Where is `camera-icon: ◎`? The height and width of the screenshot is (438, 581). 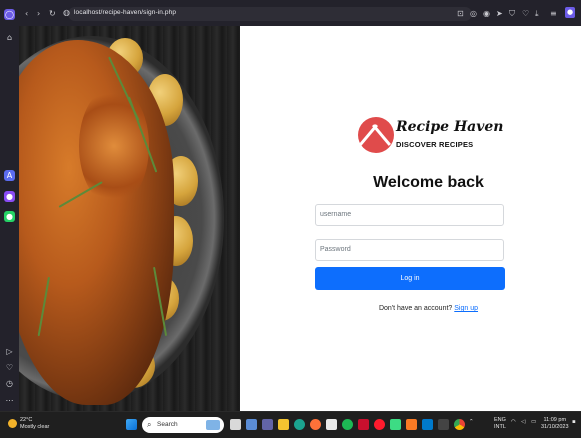
camera-icon: ◎ is located at coordinates (473, 14).